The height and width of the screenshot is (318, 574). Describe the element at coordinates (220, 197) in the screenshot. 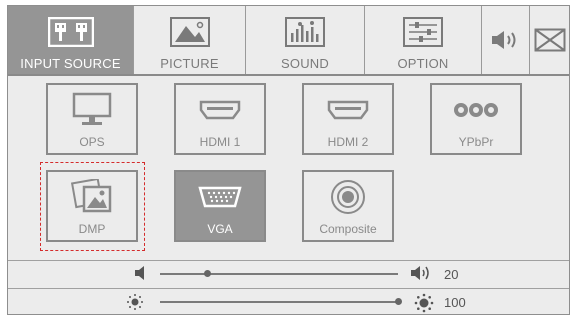

I see `vga-icon` at that location.